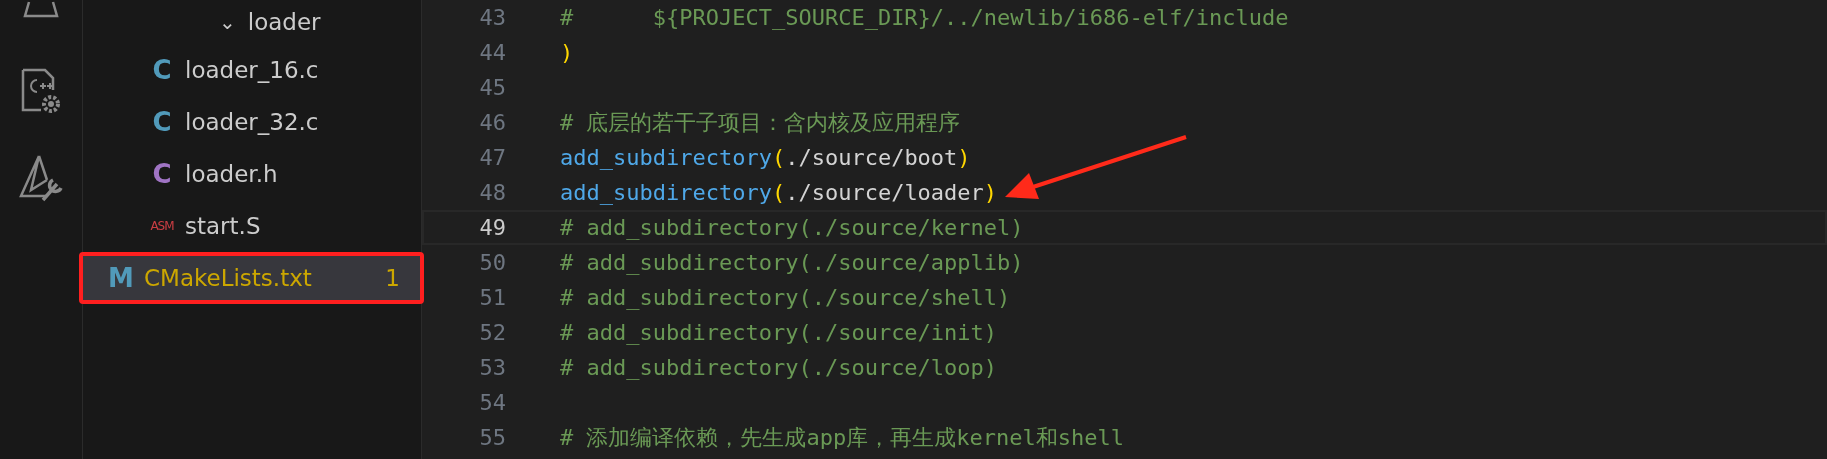 This screenshot has height=459, width=1827. What do you see at coordinates (41, 178) in the screenshot?
I see `triangle-wrench-icon` at bounding box center [41, 178].